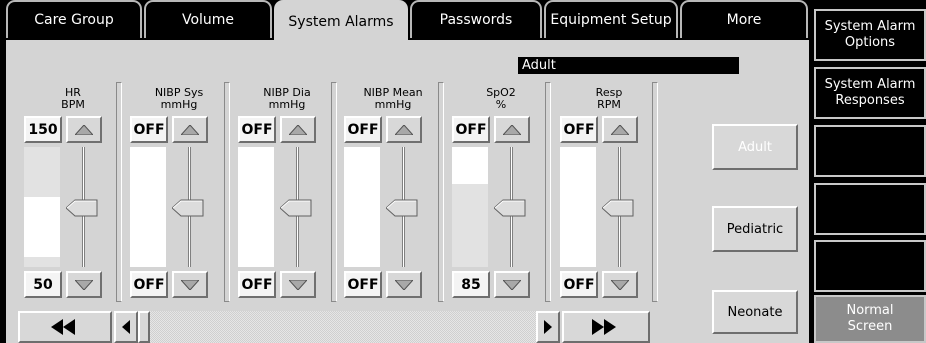 This screenshot has width=926, height=343. What do you see at coordinates (149, 129) in the screenshot?
I see `nibp-sys-high-limit: OFF` at bounding box center [149, 129].